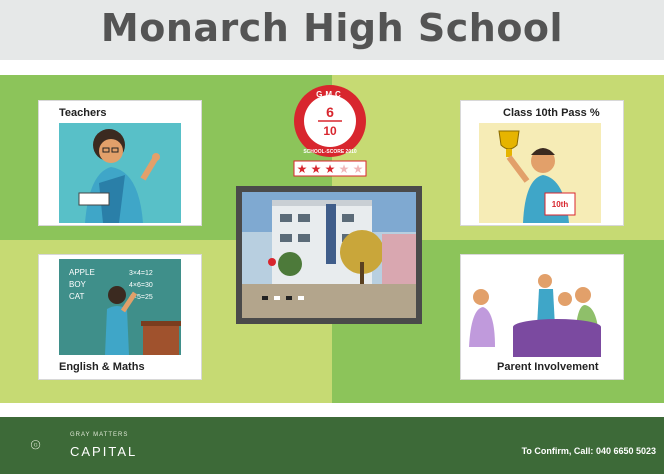 The width and height of the screenshot is (664, 474). I want to click on gmc-school-score-badge: GMC 6 10 SCHOOL-SCORE 2010 ★ ★ ★ ★ ★, so click(330, 131).